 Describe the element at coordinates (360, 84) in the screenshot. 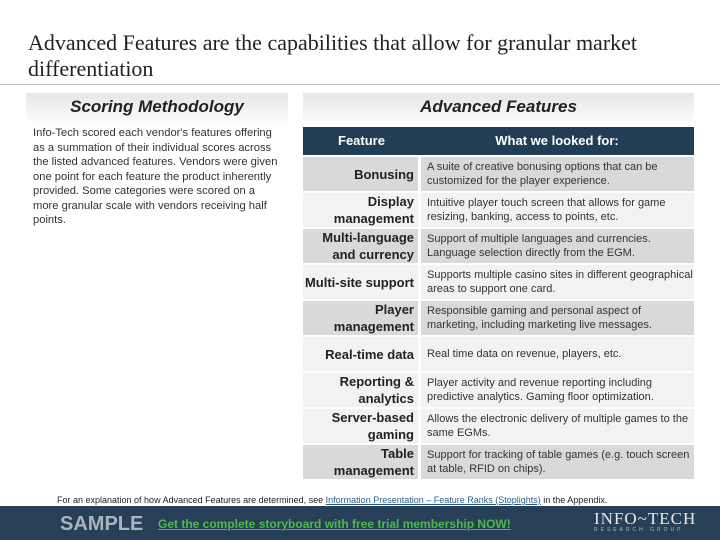

I see `title-divider` at that location.